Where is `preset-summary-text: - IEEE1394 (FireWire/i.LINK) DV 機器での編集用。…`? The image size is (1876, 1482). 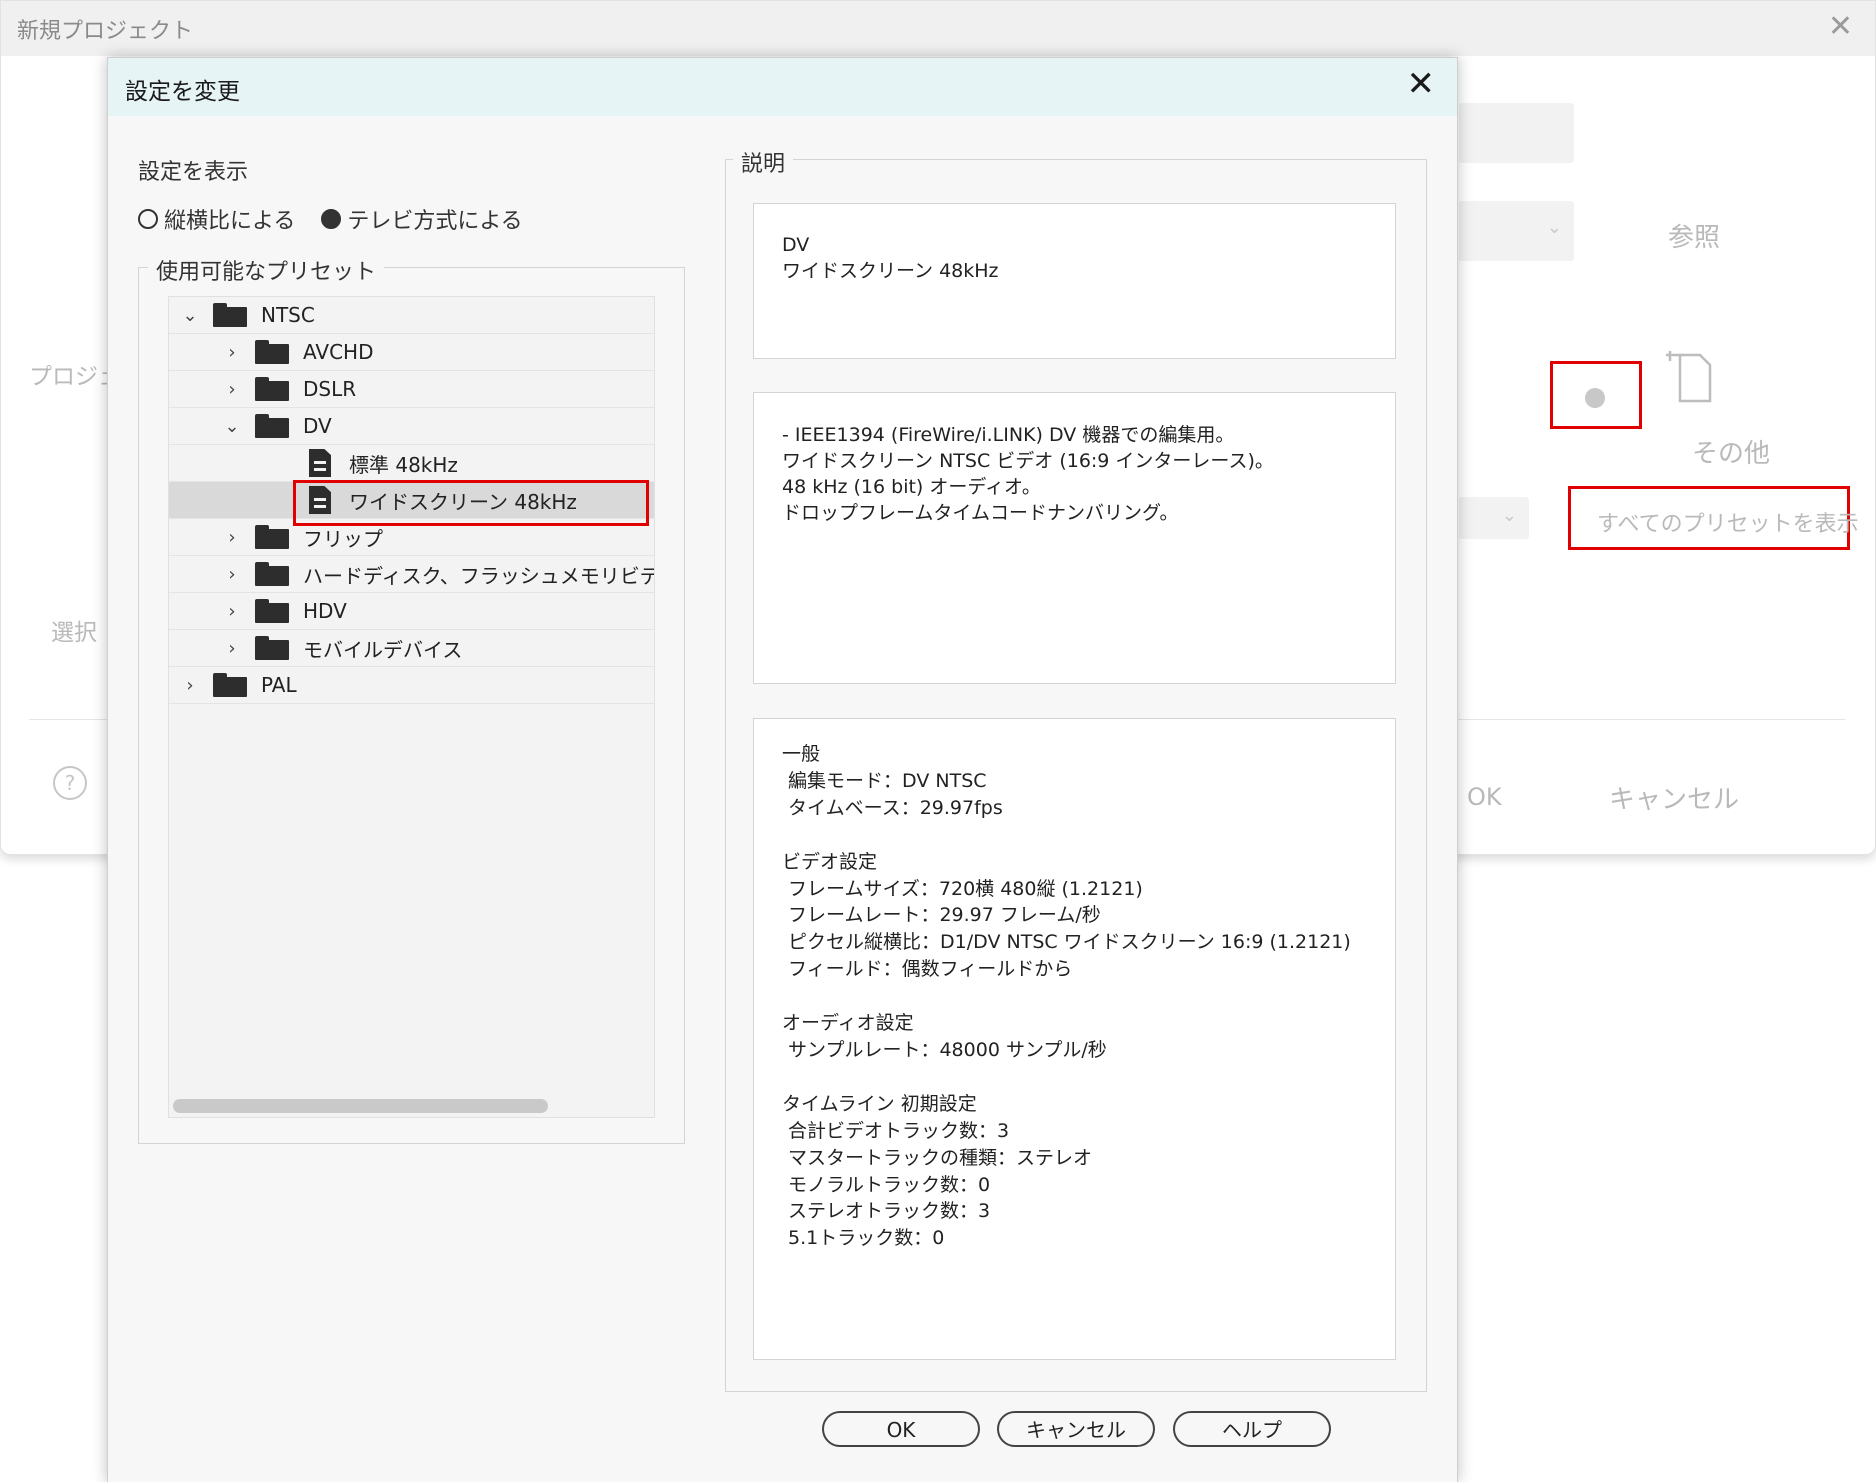 preset-summary-text: - IEEE1394 (FireWire/i.LINK) DV 機器での編集用。… is located at coordinates (1028, 474).